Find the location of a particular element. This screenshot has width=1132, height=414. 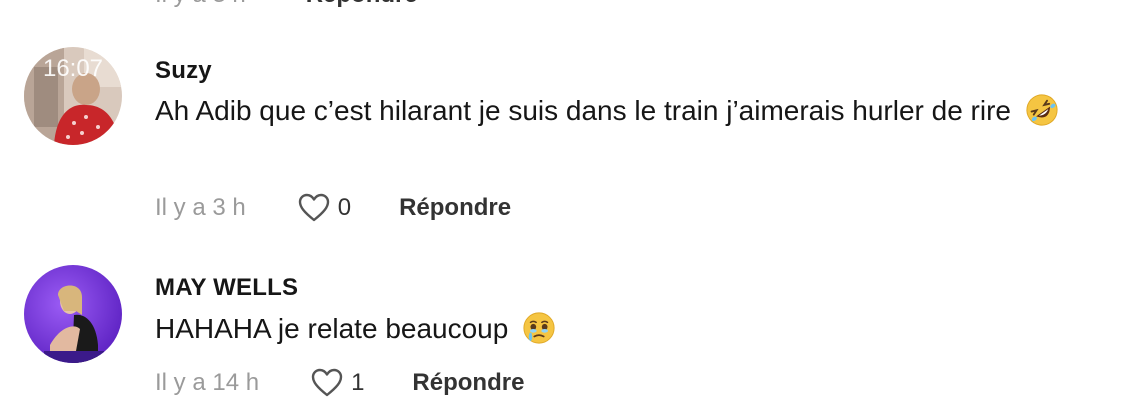

comment-meta: Il y a 3 h 0 Répondre is located at coordinates (333, 208).